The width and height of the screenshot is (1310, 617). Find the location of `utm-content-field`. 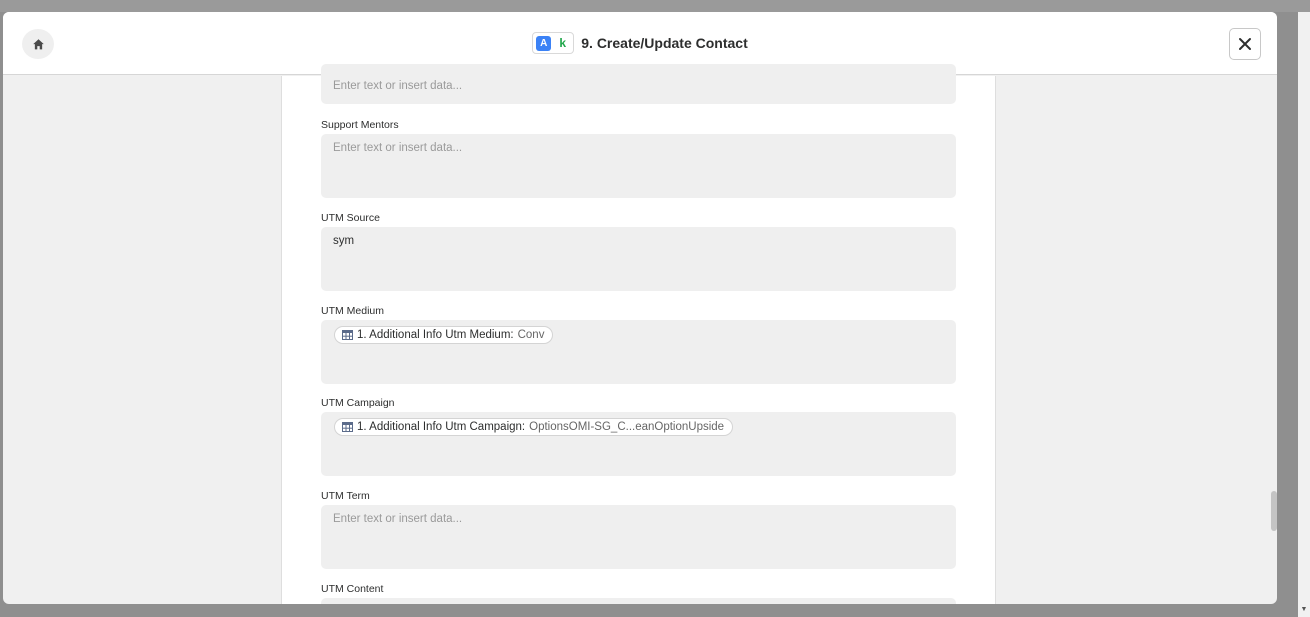

utm-content-field is located at coordinates (638, 601).